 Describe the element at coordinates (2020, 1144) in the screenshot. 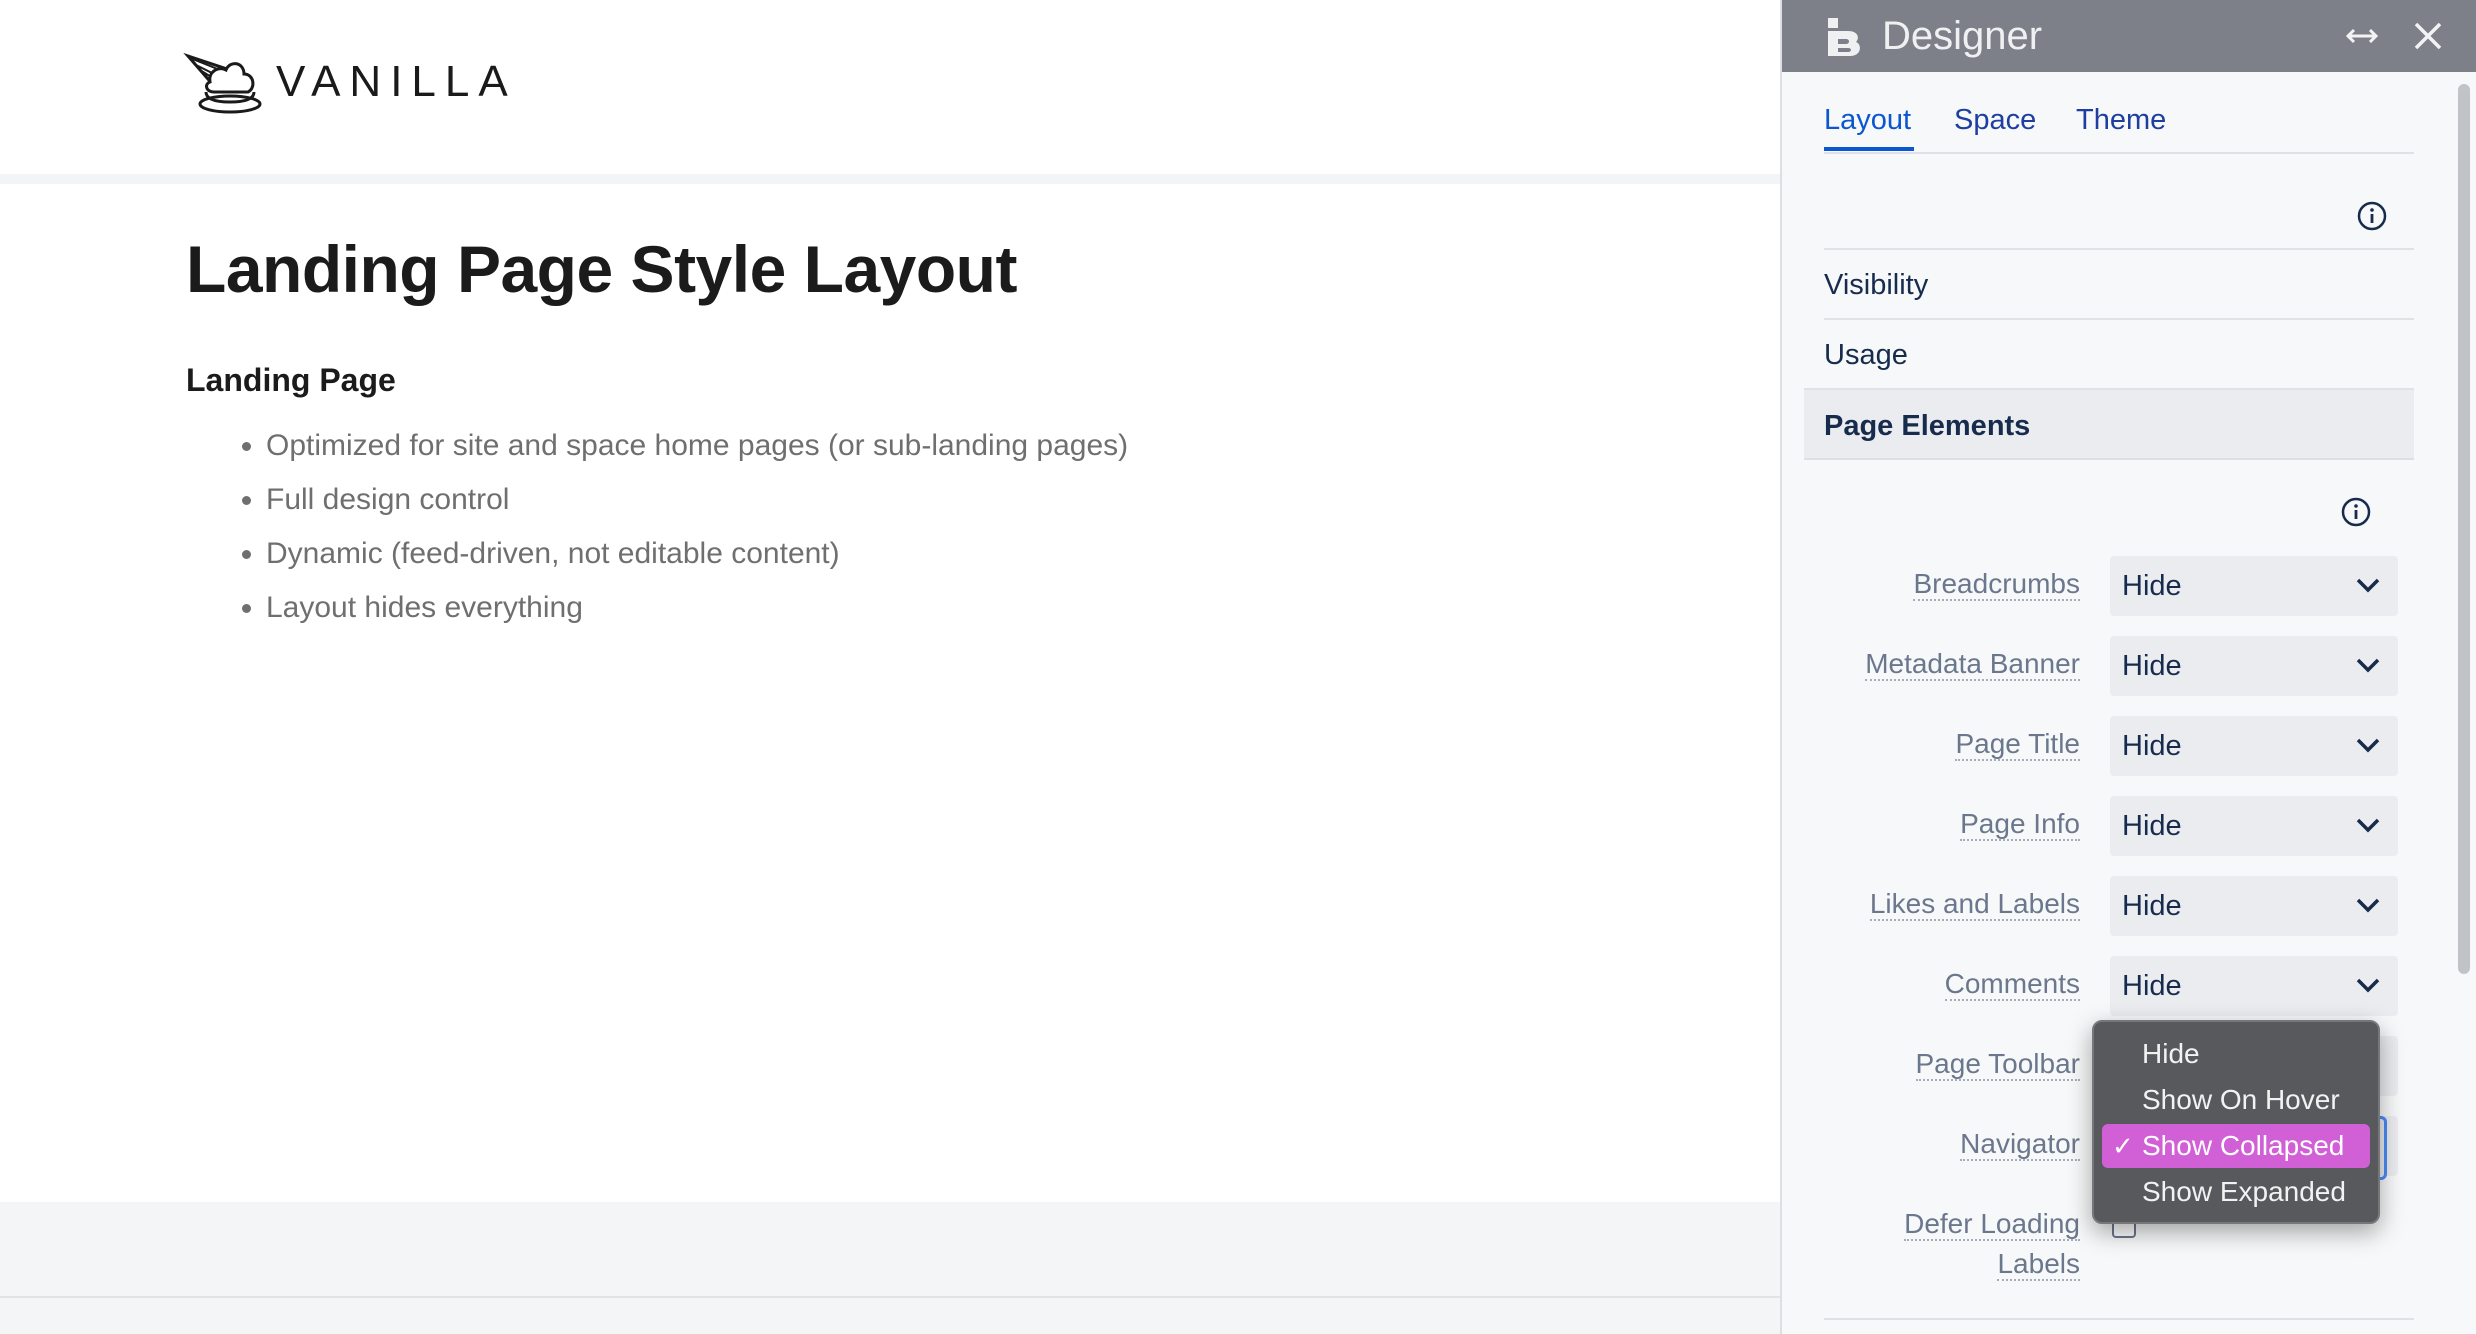

I see `setting-label-navigator: Navigator` at that location.